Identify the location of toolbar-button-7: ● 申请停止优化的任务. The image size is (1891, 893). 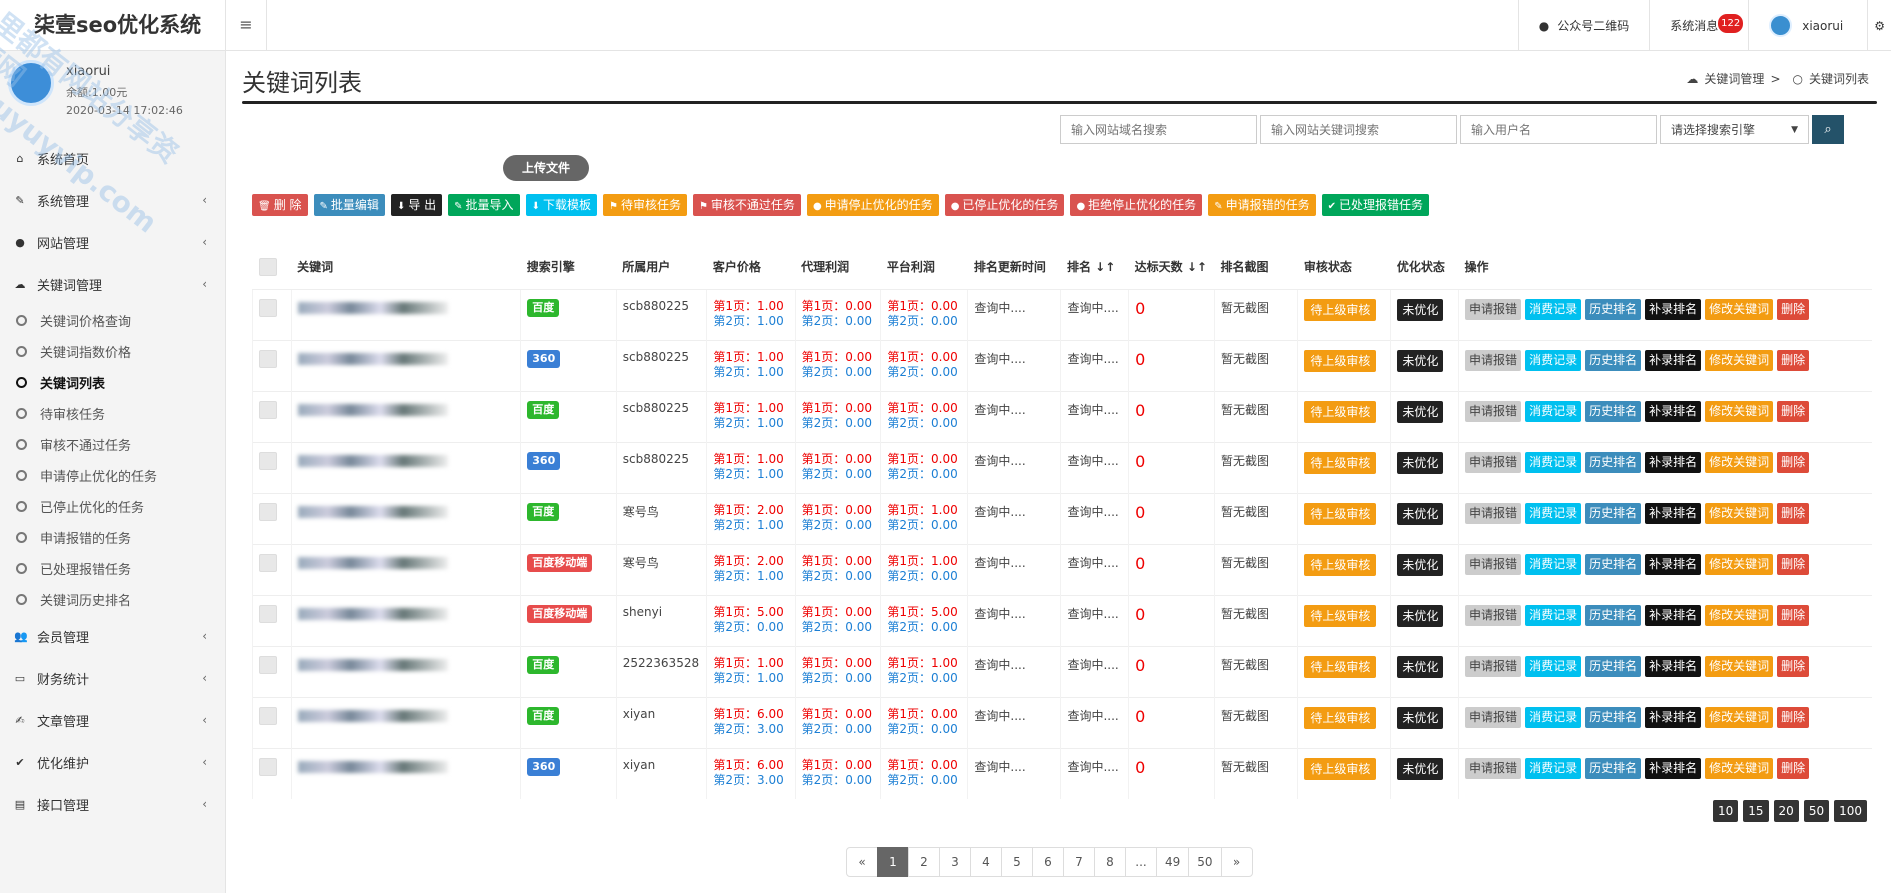
(872, 205).